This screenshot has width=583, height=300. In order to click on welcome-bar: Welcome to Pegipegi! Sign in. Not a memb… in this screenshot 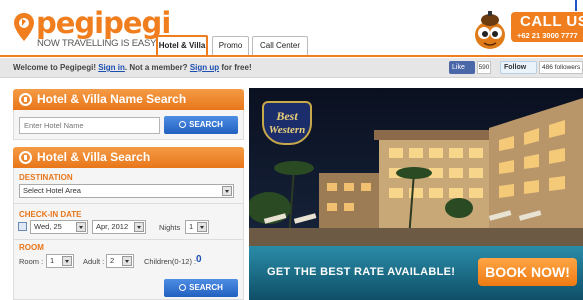, I will do `click(291, 68)`.